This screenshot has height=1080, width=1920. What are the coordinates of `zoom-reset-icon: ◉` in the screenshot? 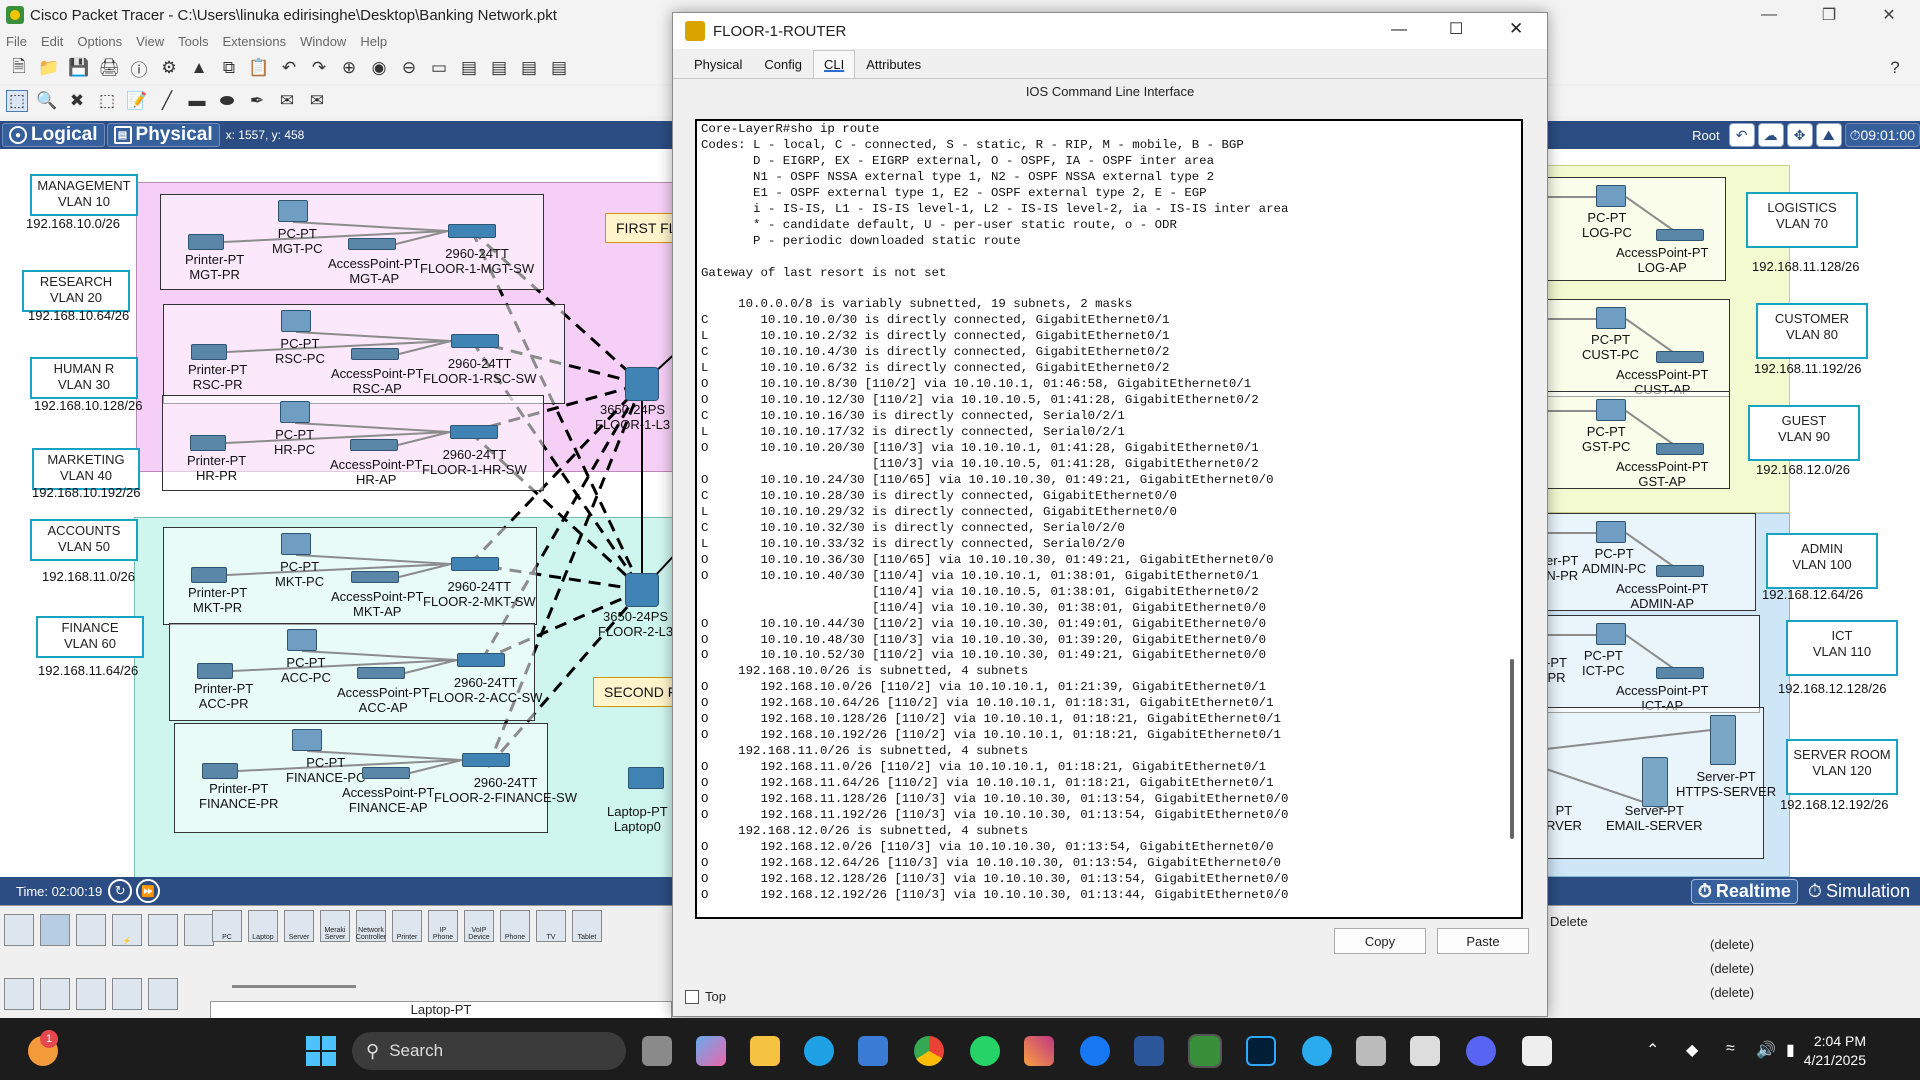 It's located at (379, 68).